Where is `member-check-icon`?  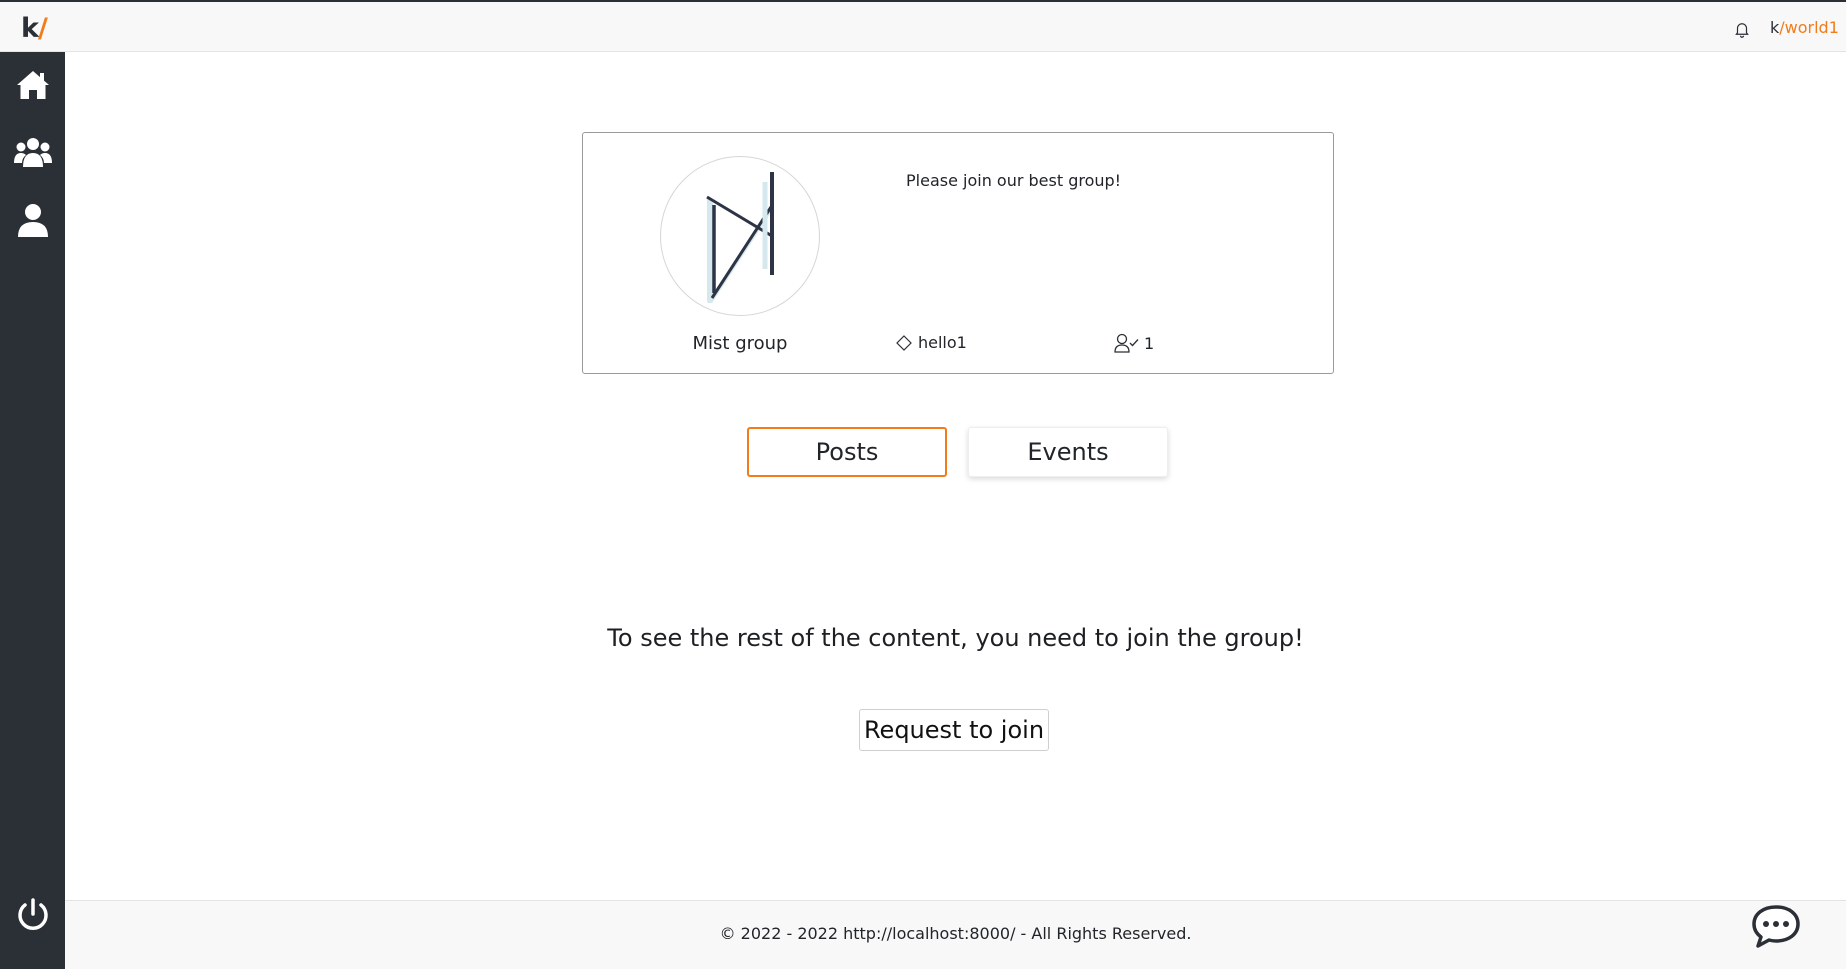 member-check-icon is located at coordinates (1126, 343).